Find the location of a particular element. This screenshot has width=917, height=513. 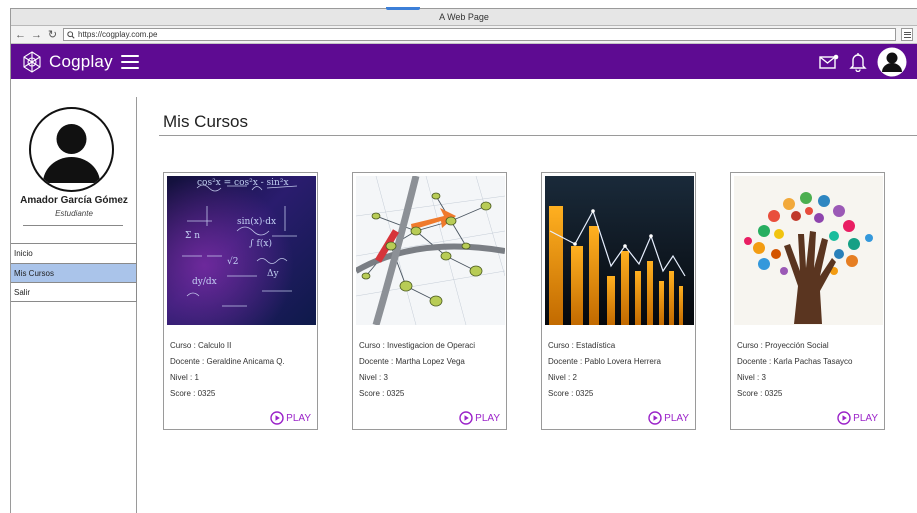

address-bar: ← → ↻ https://cogplay.com.pe is located at coordinates (464, 35).